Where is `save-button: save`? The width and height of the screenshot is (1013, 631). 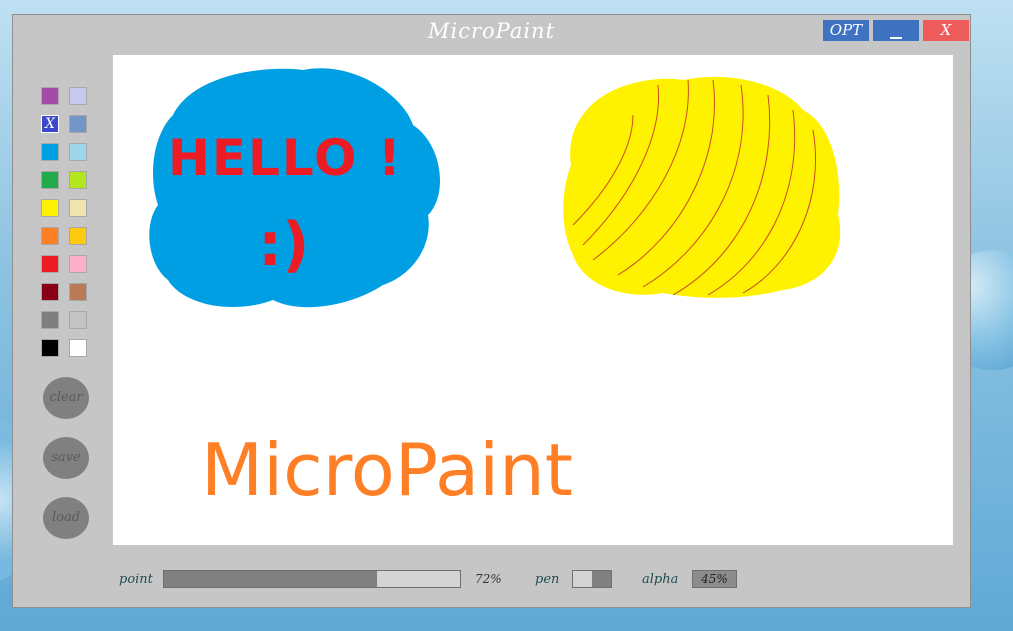
save-button: save is located at coordinates (66, 458).